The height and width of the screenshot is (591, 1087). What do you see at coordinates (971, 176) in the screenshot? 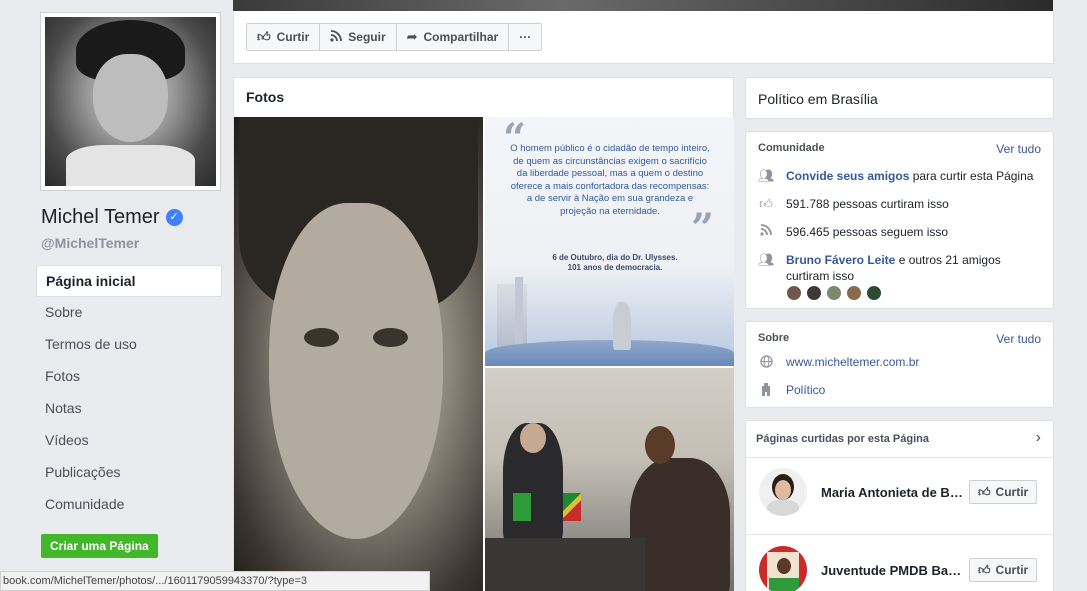
I see `invite-friends-text: para curtir esta Página` at bounding box center [971, 176].